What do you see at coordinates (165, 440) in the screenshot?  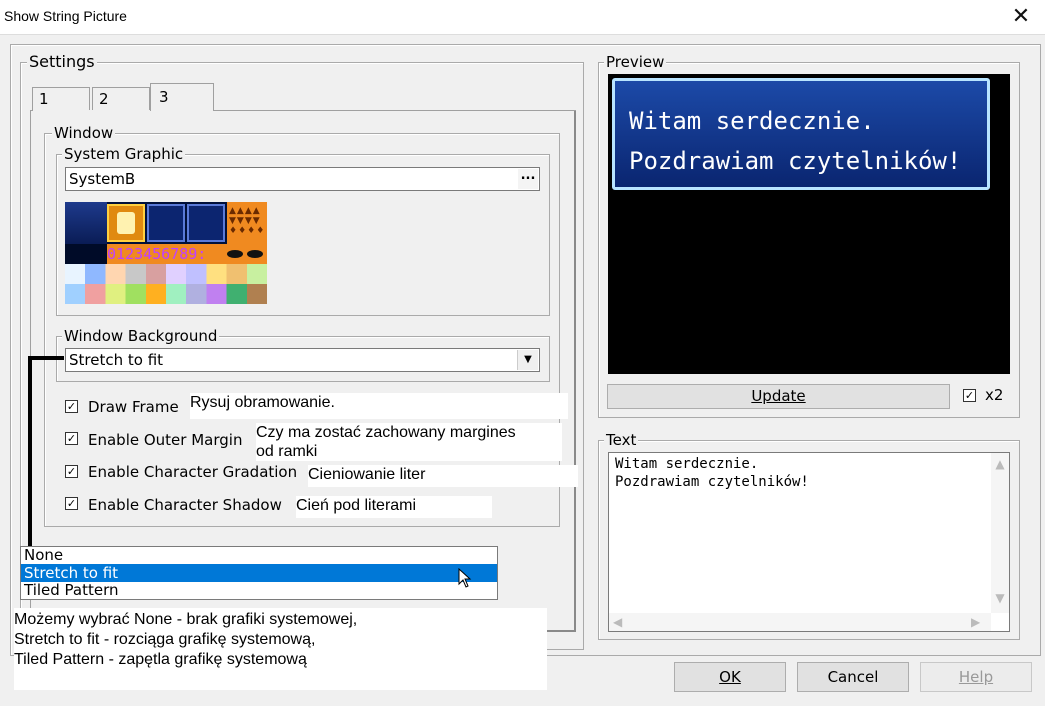 I see `outer-margin-label: Enable Outer Margin` at bounding box center [165, 440].